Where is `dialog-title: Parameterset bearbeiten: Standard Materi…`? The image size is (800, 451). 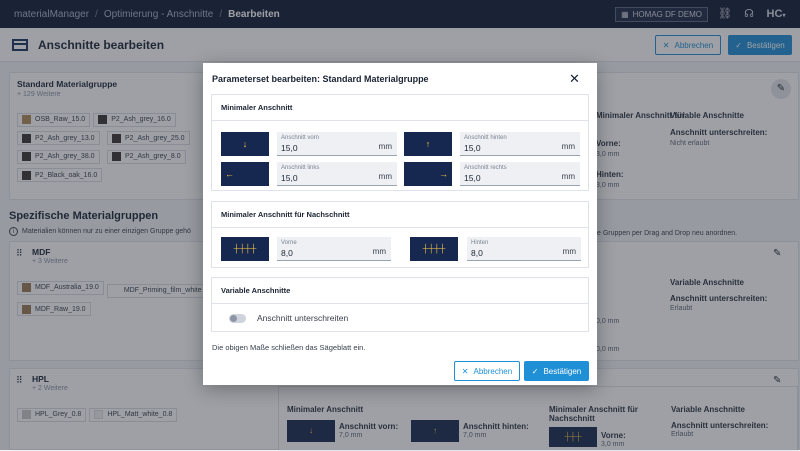 dialog-title: Parameterset bearbeiten: Standard Materi… is located at coordinates (320, 79).